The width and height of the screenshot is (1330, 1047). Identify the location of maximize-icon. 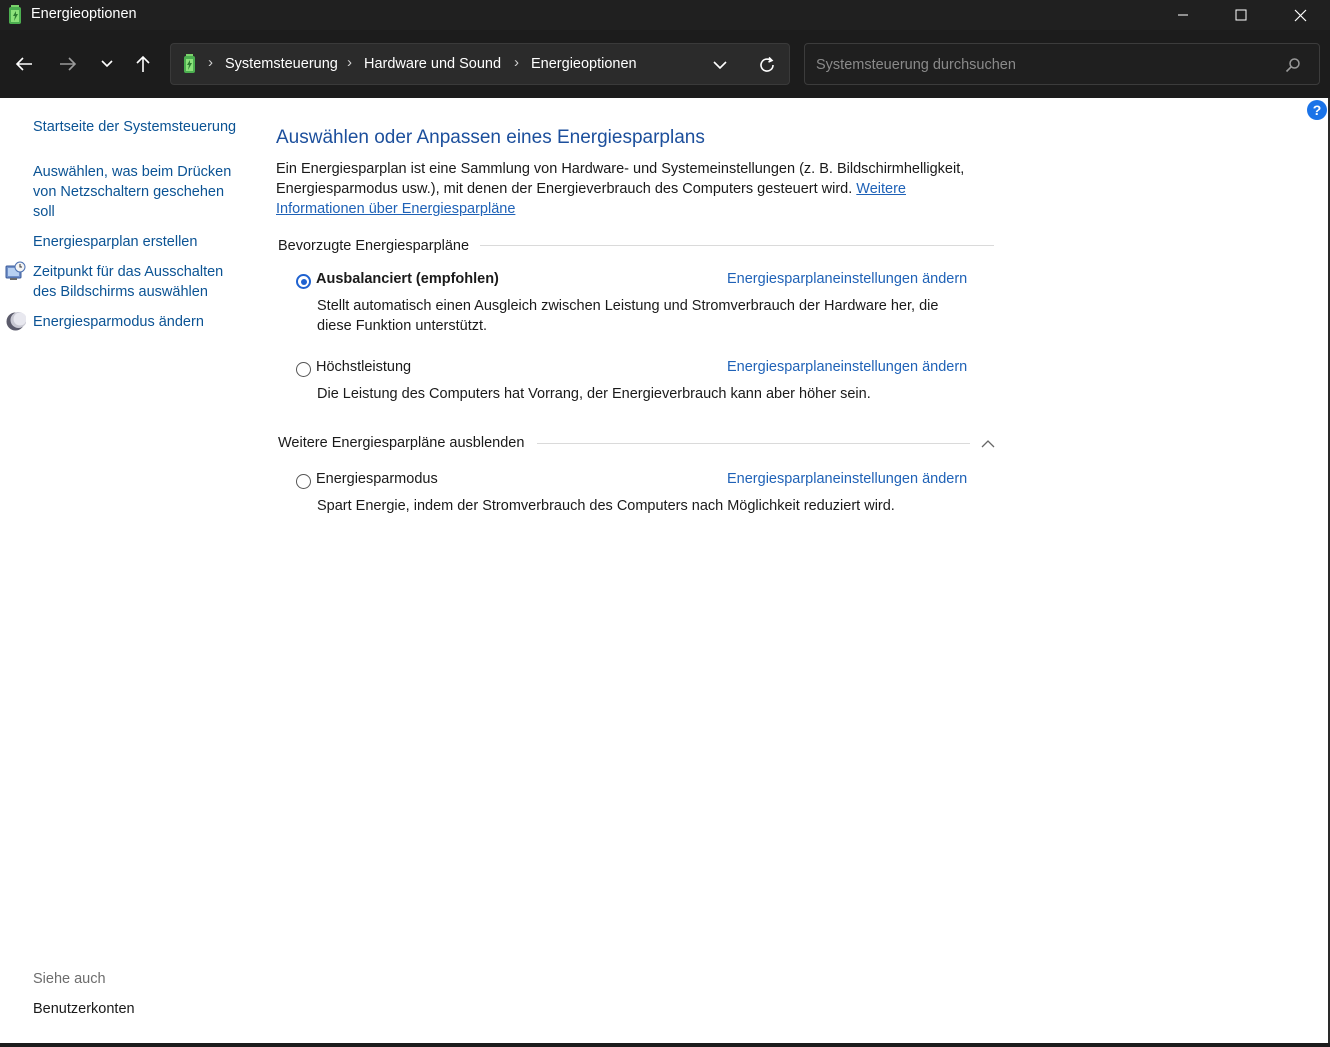
(1241, 15).